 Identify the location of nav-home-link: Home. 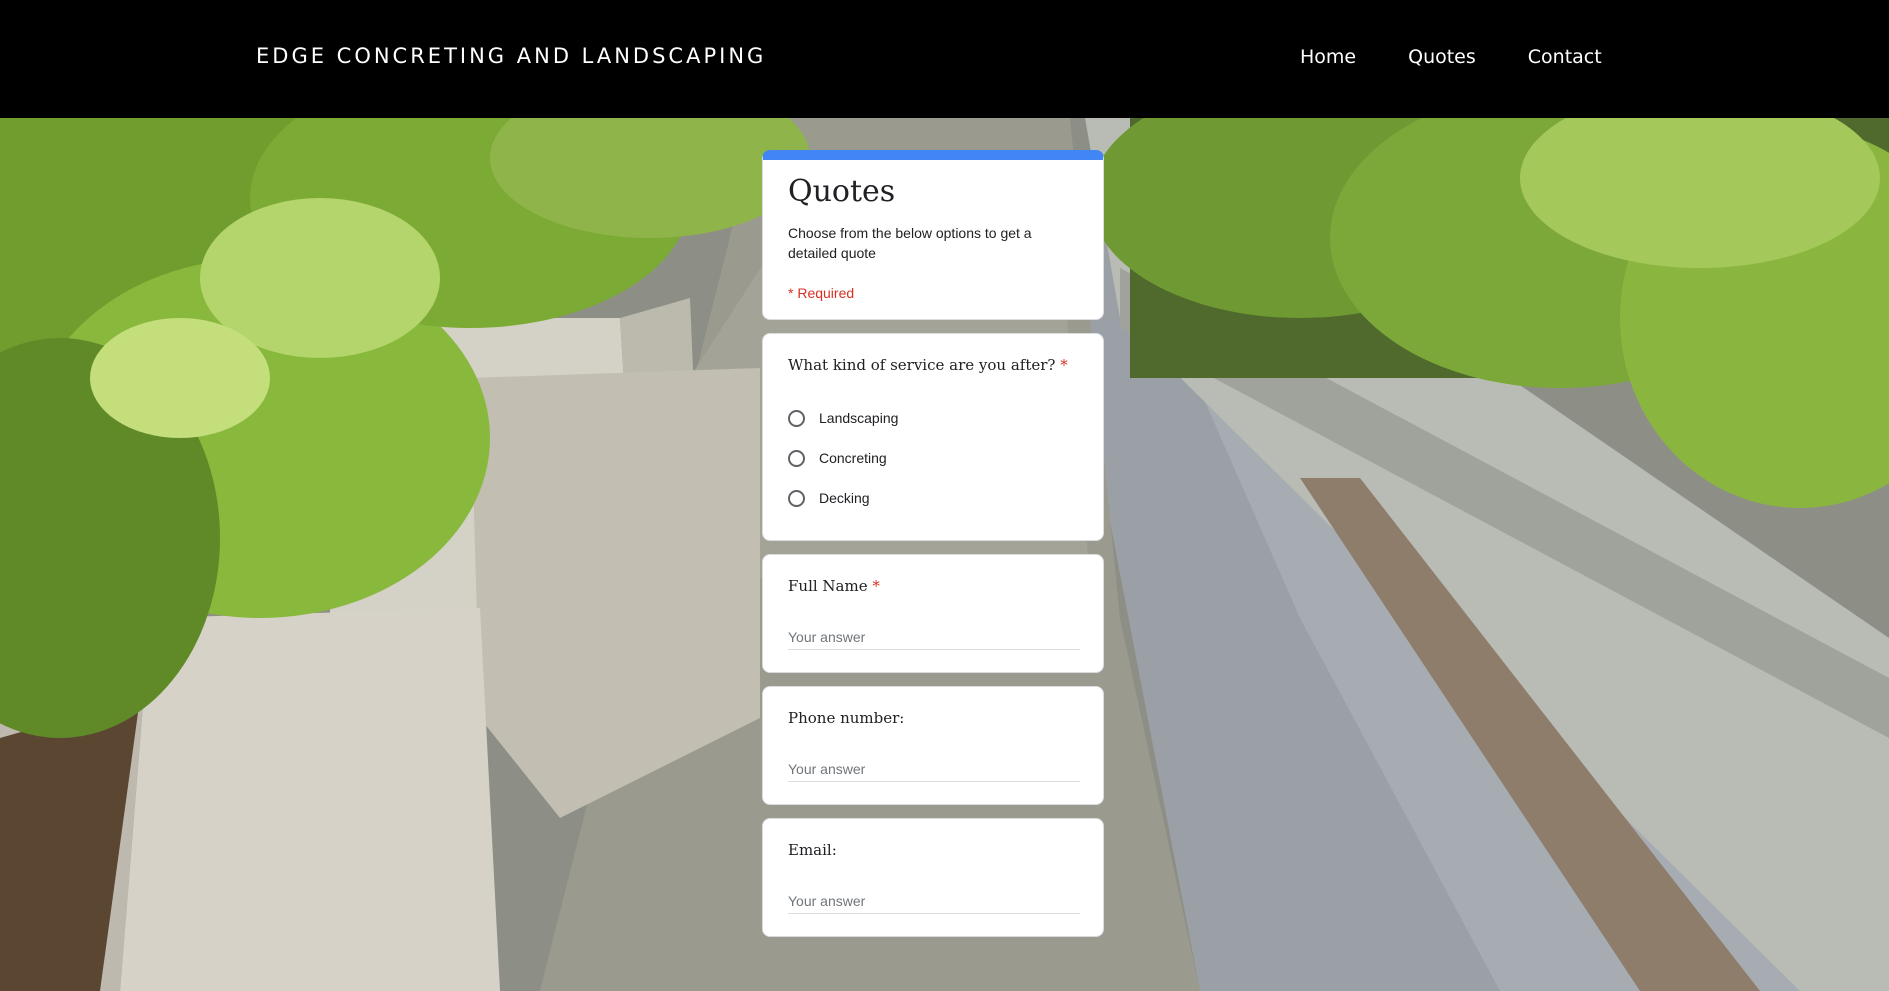
(1328, 57).